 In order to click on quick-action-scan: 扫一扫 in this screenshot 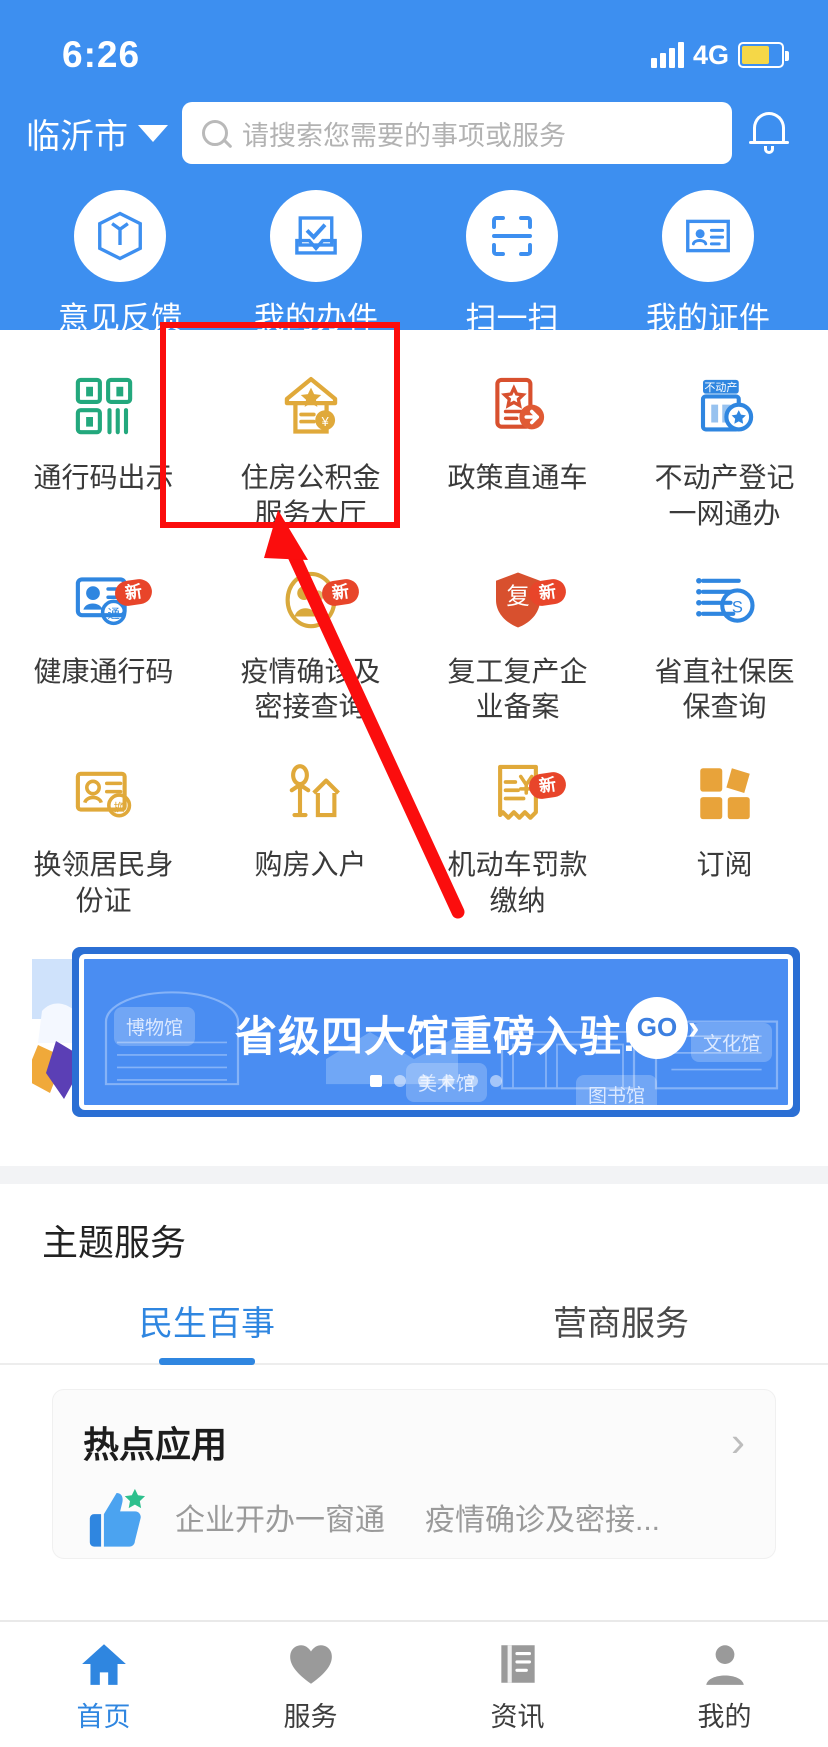, I will do `click(512, 264)`.